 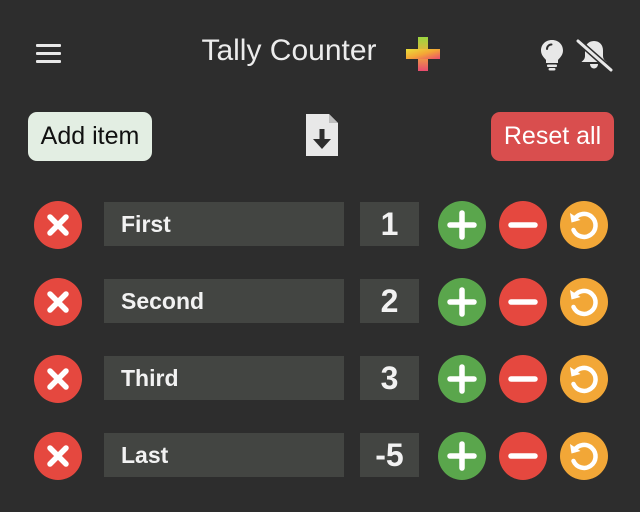 I want to click on sound-toggle-button, so click(x=594, y=55).